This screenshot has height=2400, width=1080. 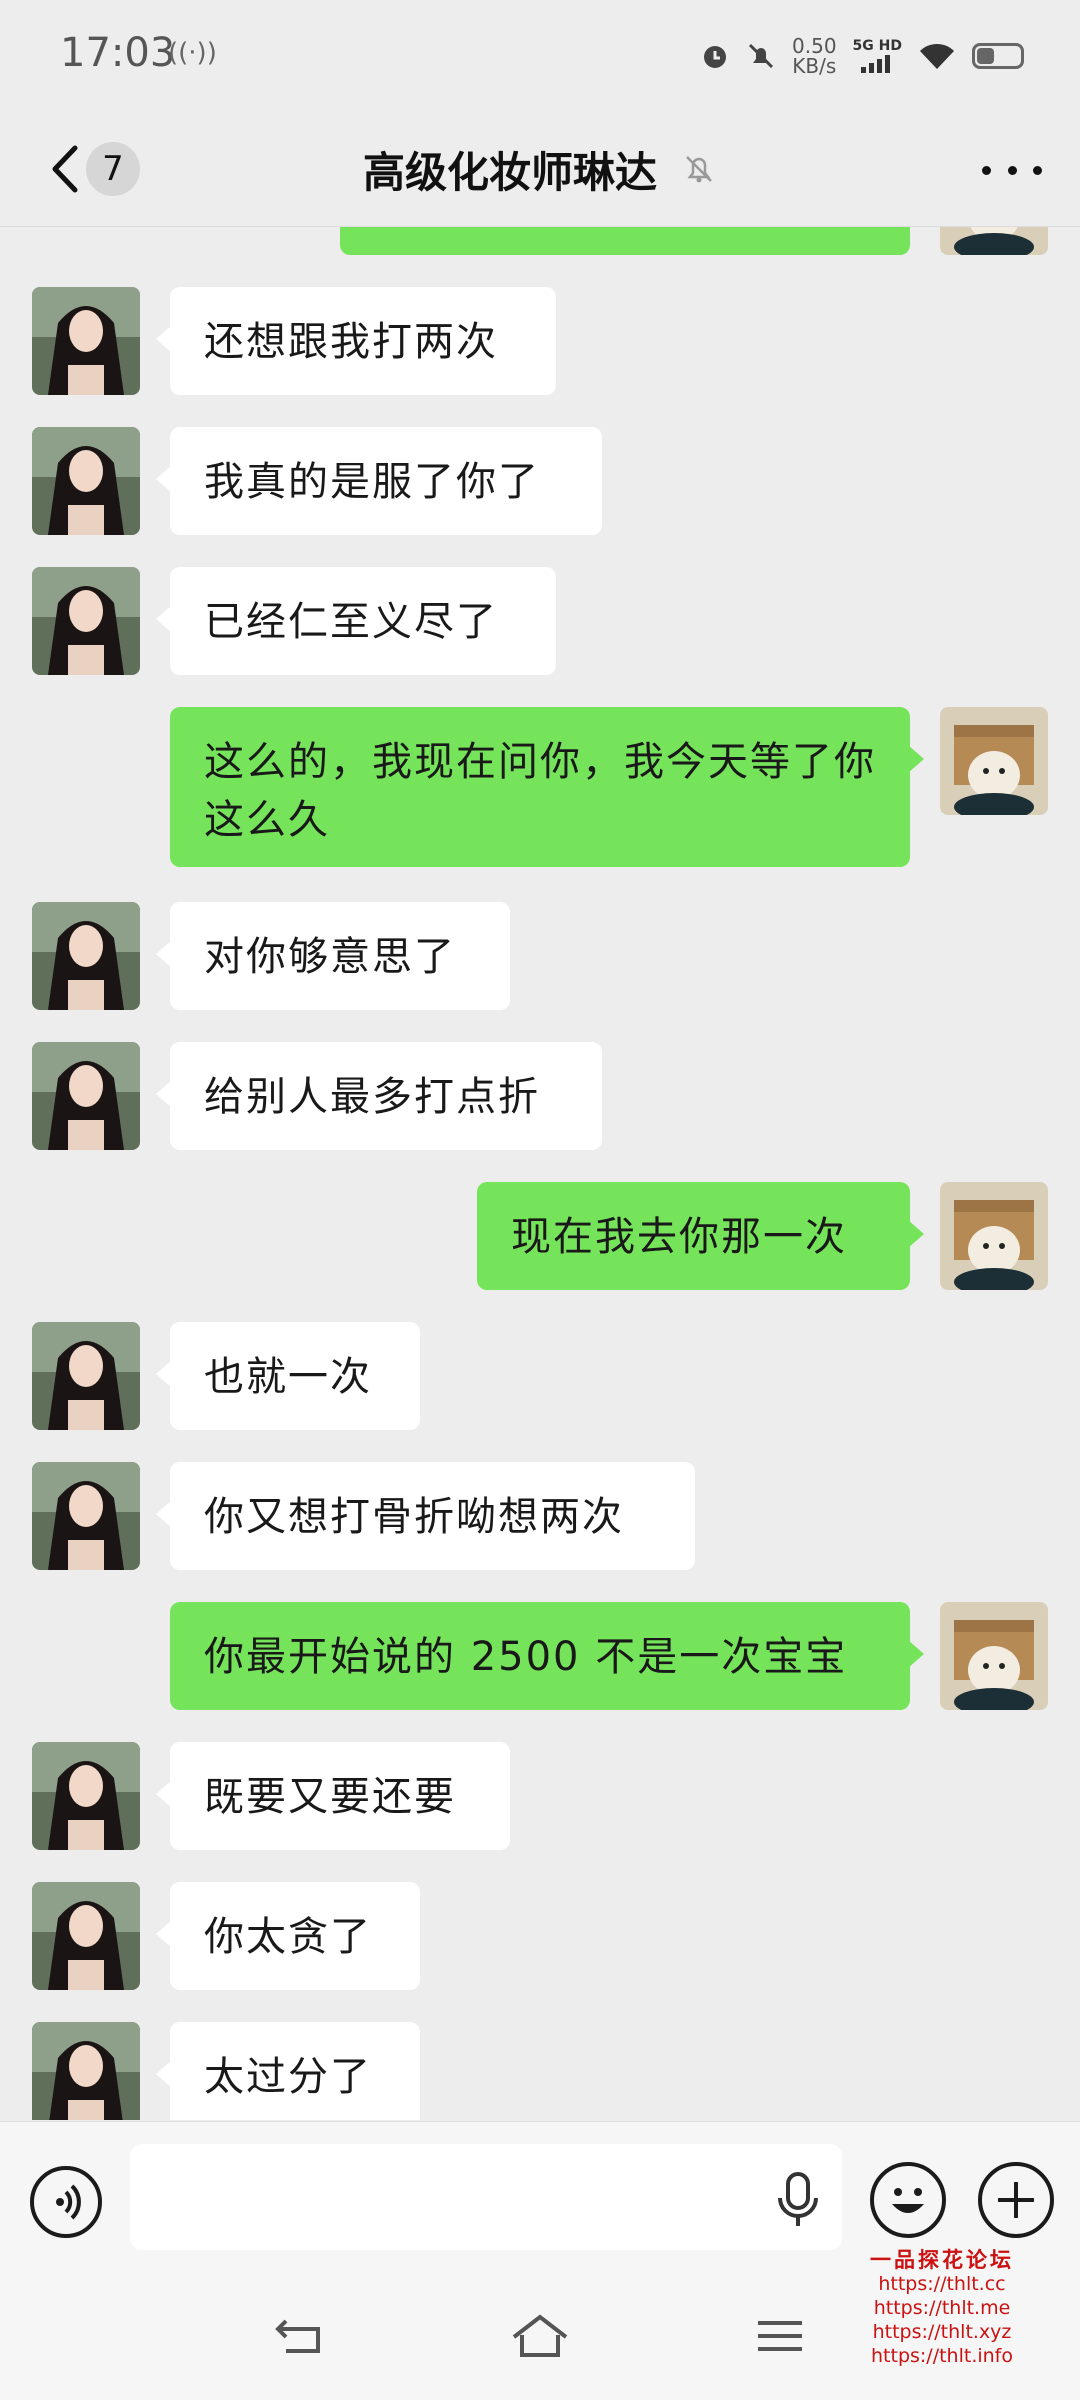 What do you see at coordinates (814, 56) in the screenshot?
I see `net-speed: 0.50 KB/s` at bounding box center [814, 56].